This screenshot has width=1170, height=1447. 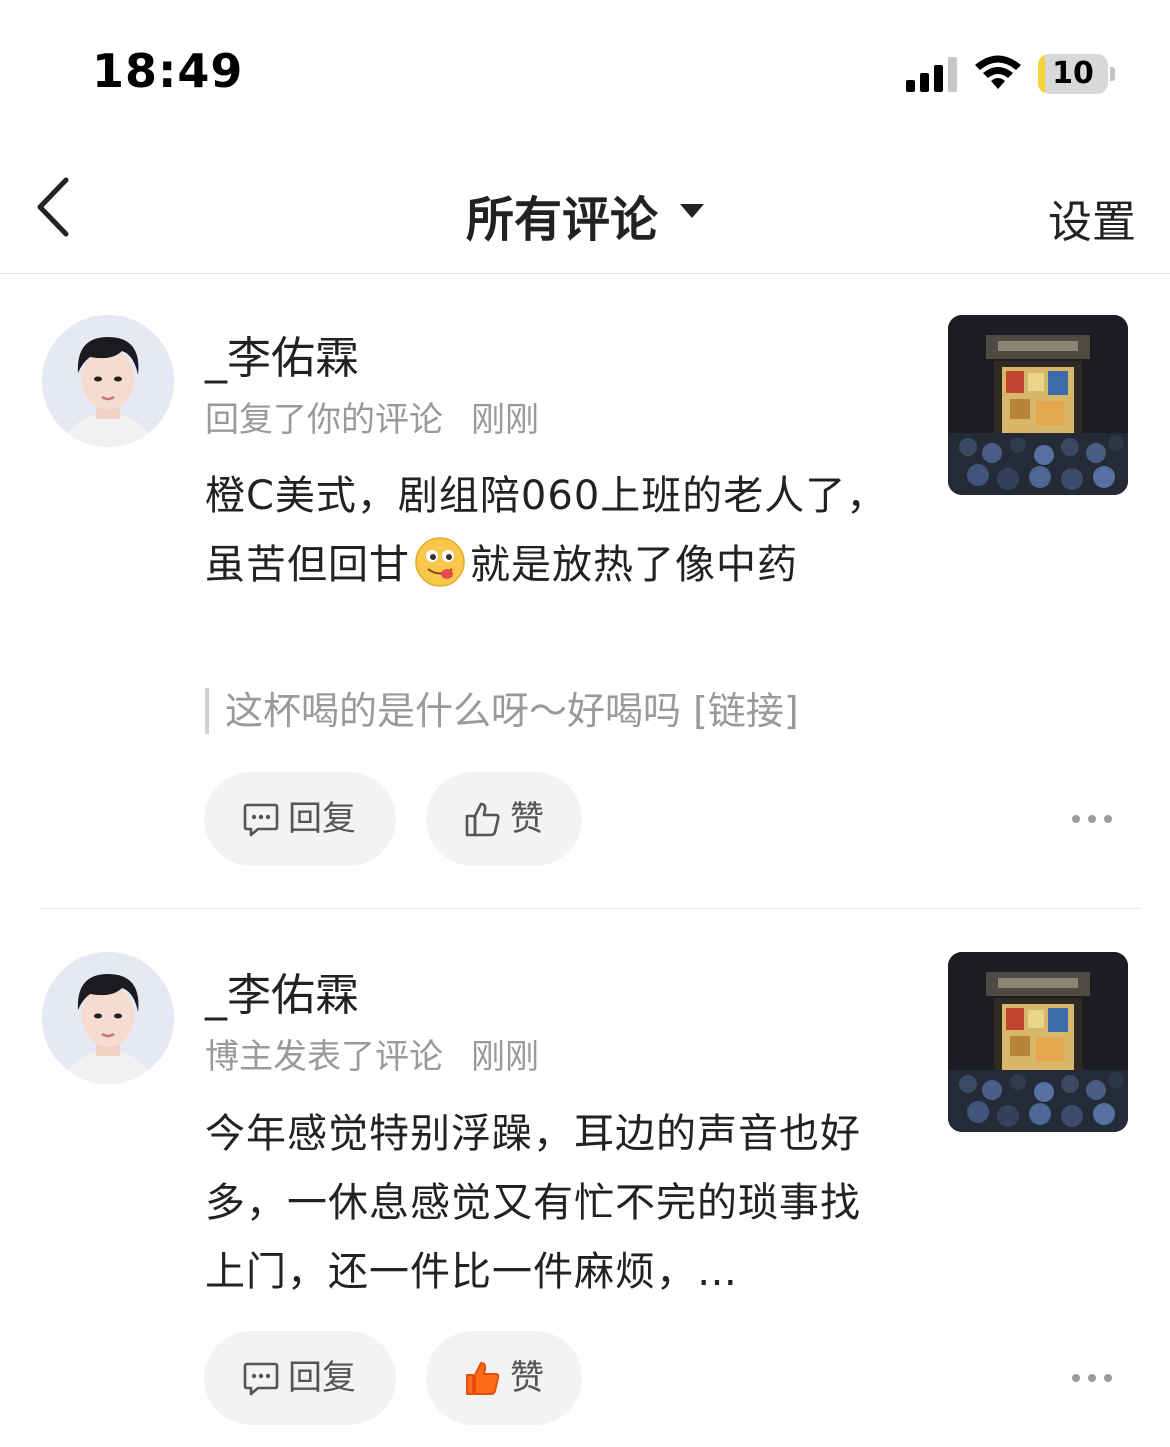 What do you see at coordinates (1112, 74) in the screenshot?
I see `battery-cap` at bounding box center [1112, 74].